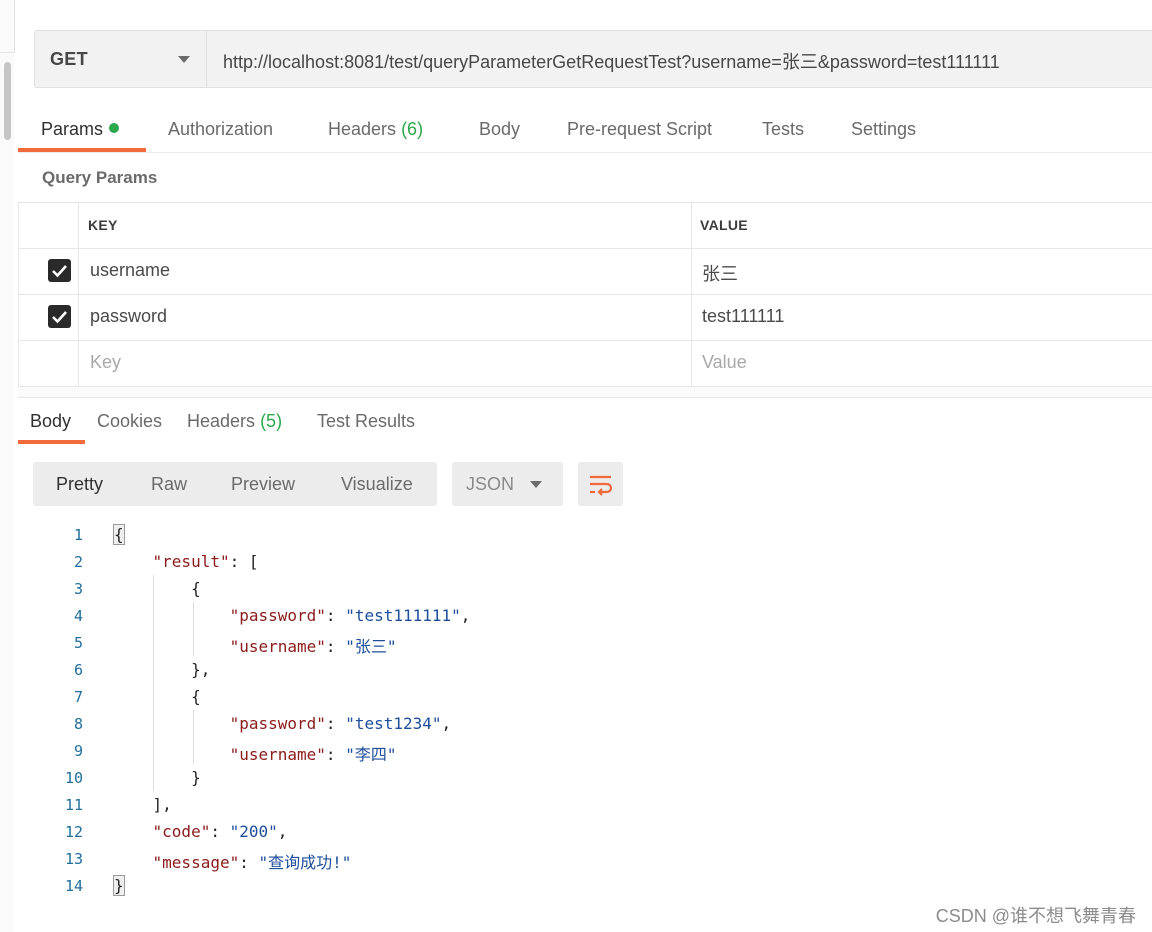 The height and width of the screenshot is (932, 1152). What do you see at coordinates (585, 152) in the screenshot?
I see `tabs-divider` at bounding box center [585, 152].